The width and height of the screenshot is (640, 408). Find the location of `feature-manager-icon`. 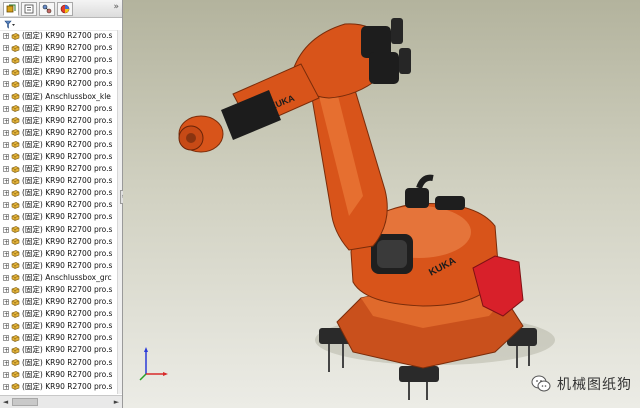

feature-manager-icon is located at coordinates (11, 8).